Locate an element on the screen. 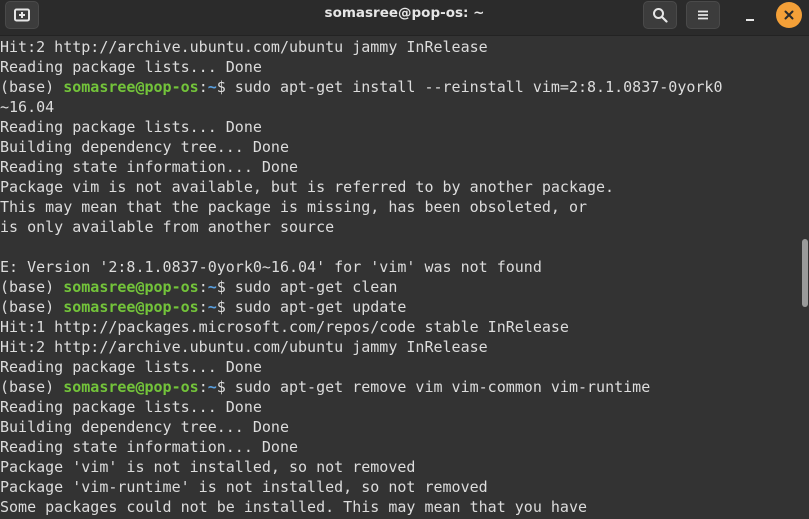 This screenshot has height=519, width=809. close-button is located at coordinates (789, 15).